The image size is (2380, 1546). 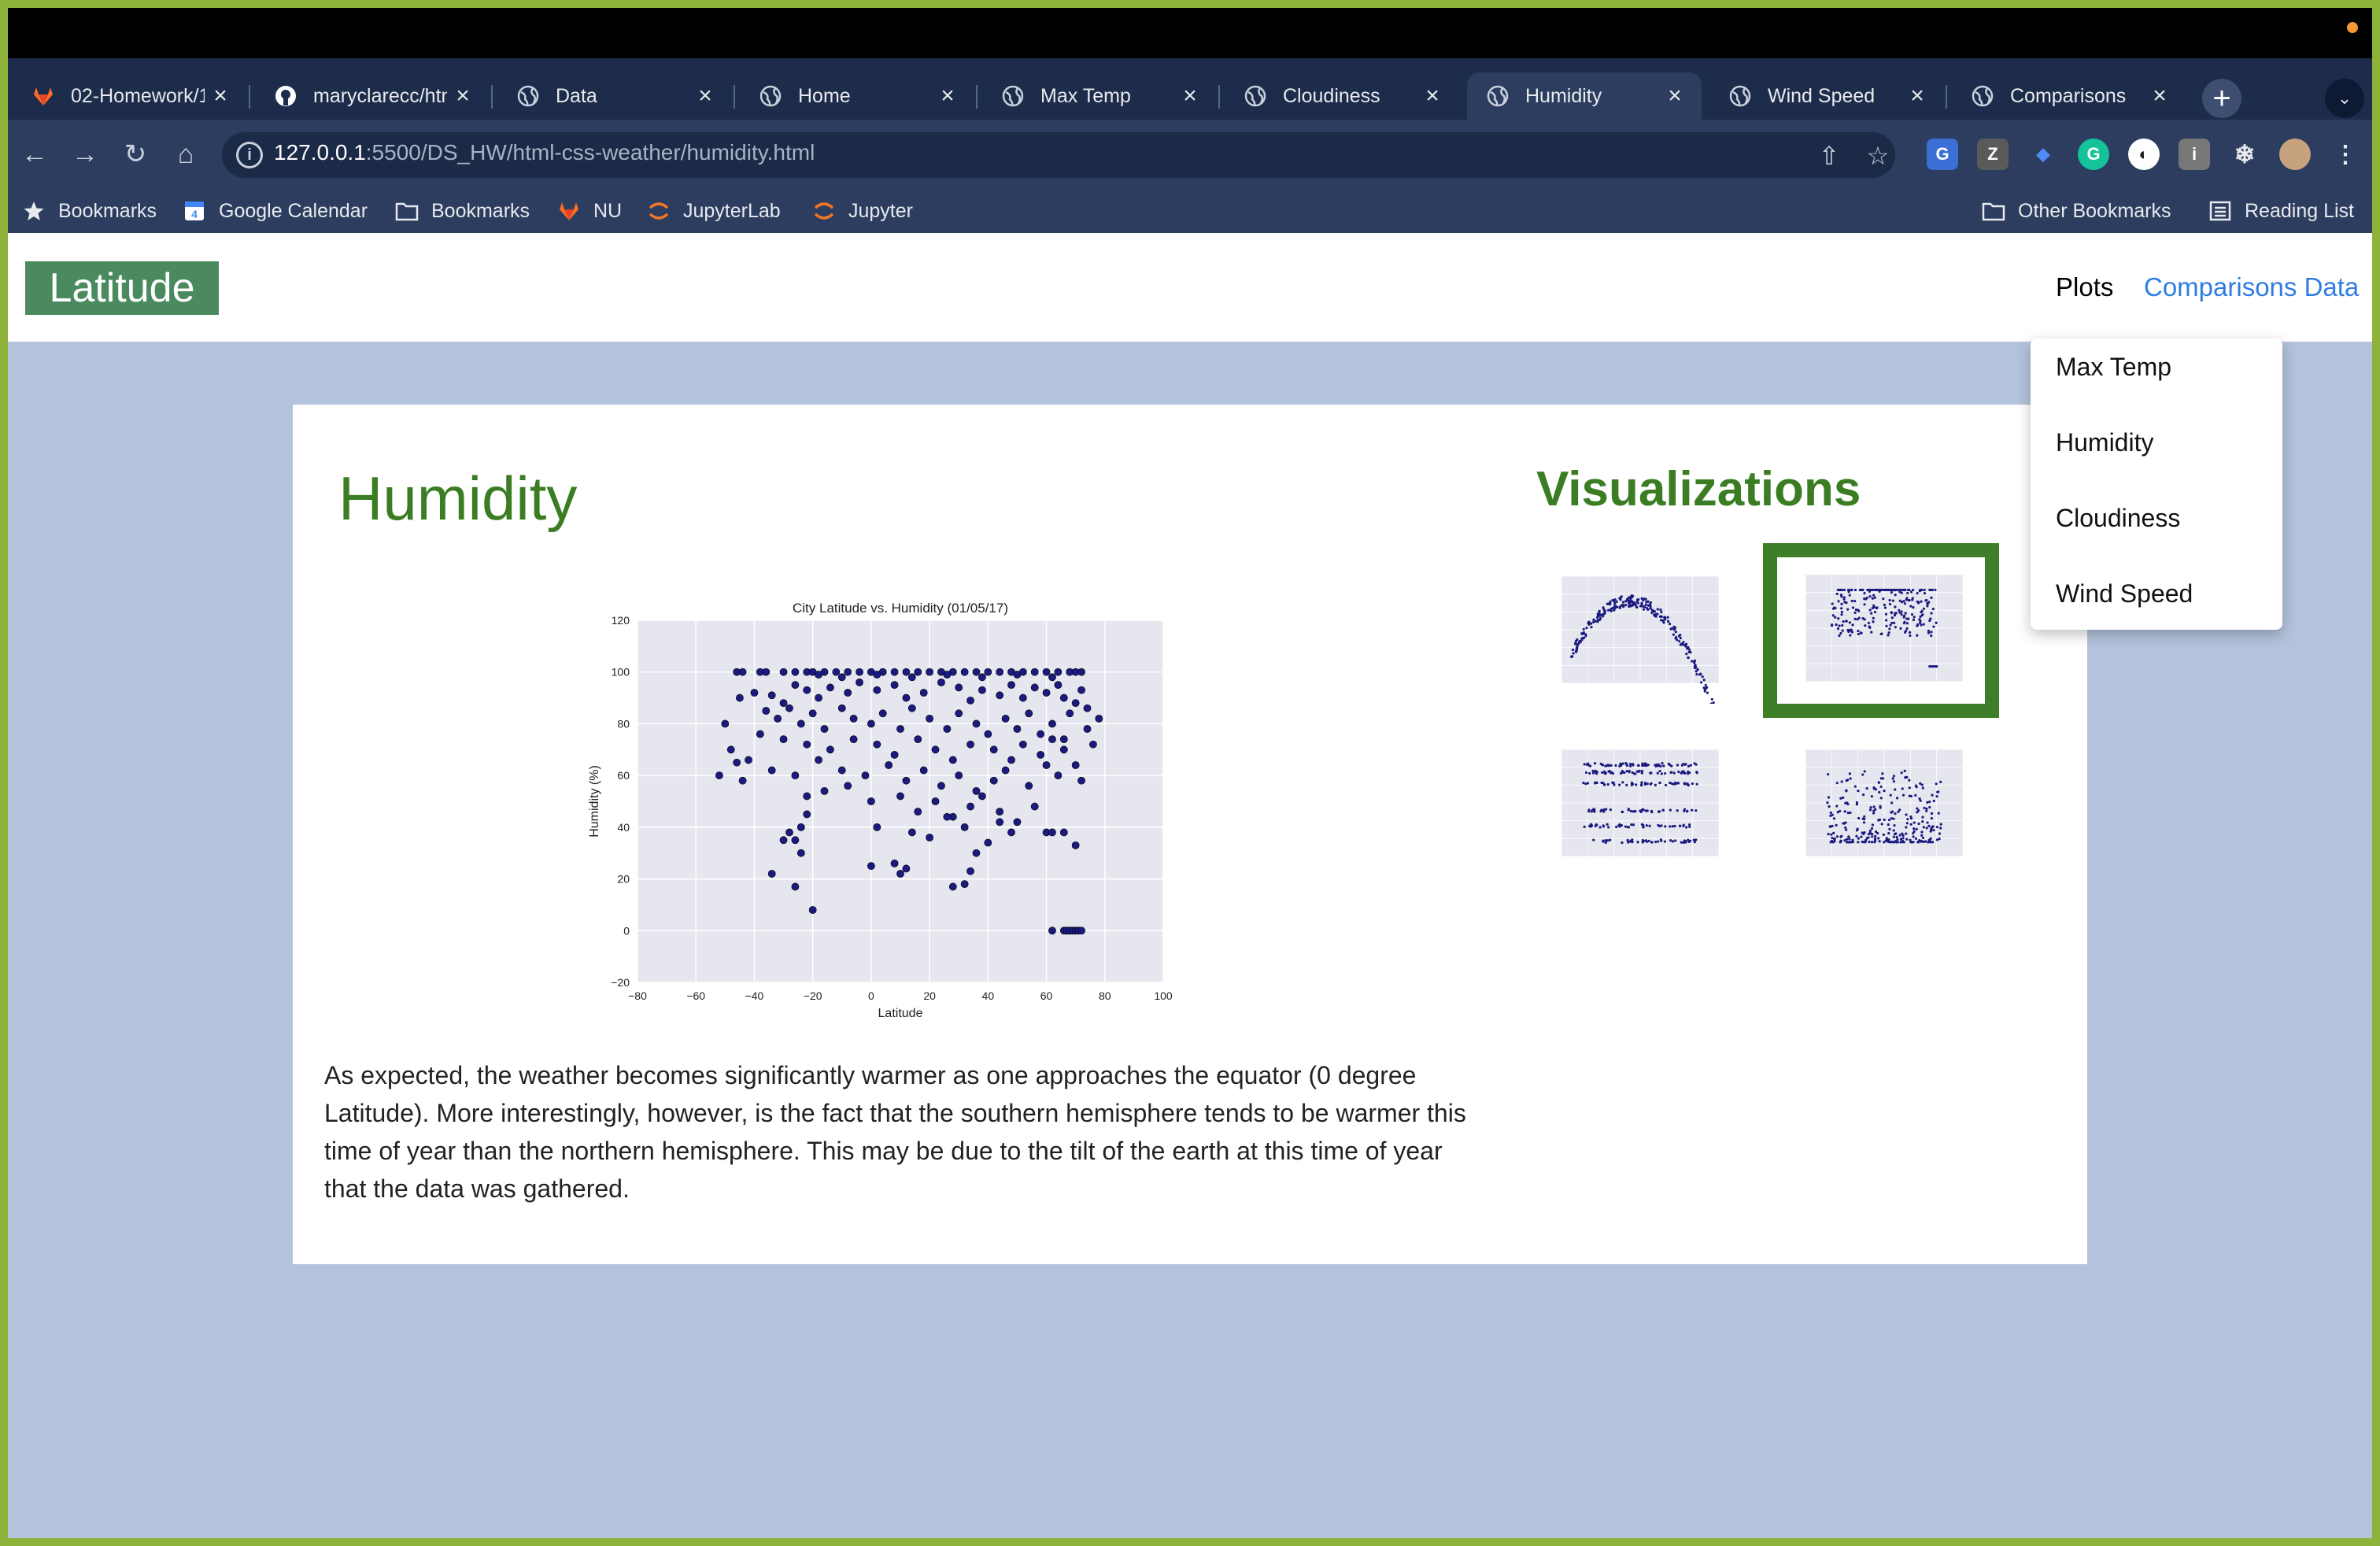 I want to click on bookmark-jupyter: Jupyter, so click(x=862, y=211).